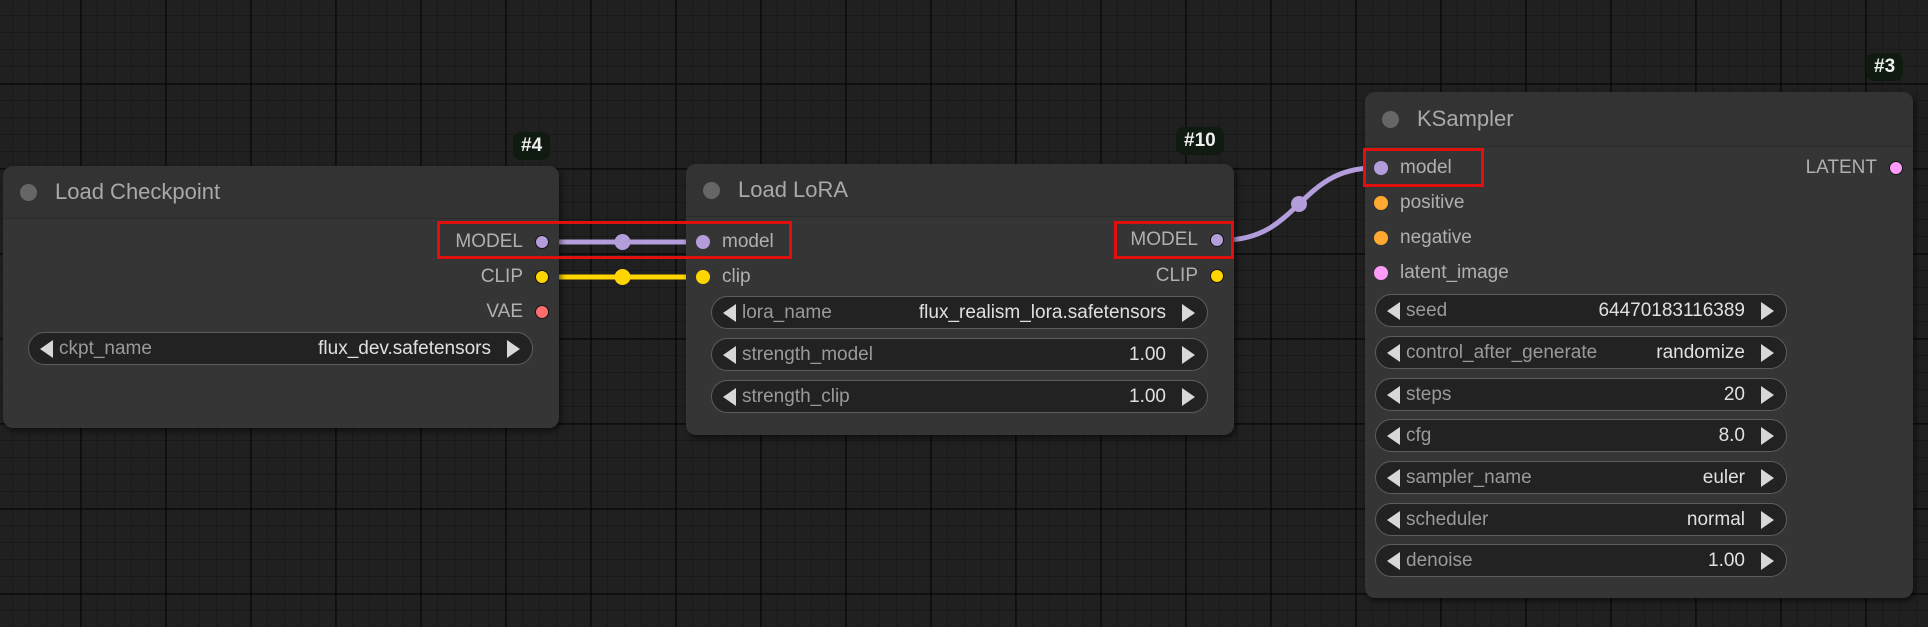 This screenshot has width=1928, height=627. Describe the element at coordinates (280, 348) in the screenshot. I see `widget-ckpt-name: ckpt_name flux_dev.safetensors` at that location.